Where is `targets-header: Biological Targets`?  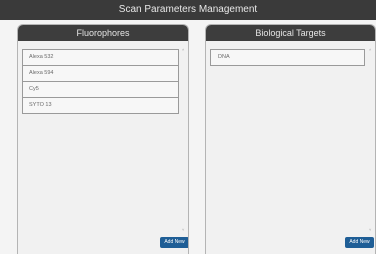 targets-header: Biological Targets is located at coordinates (290, 33).